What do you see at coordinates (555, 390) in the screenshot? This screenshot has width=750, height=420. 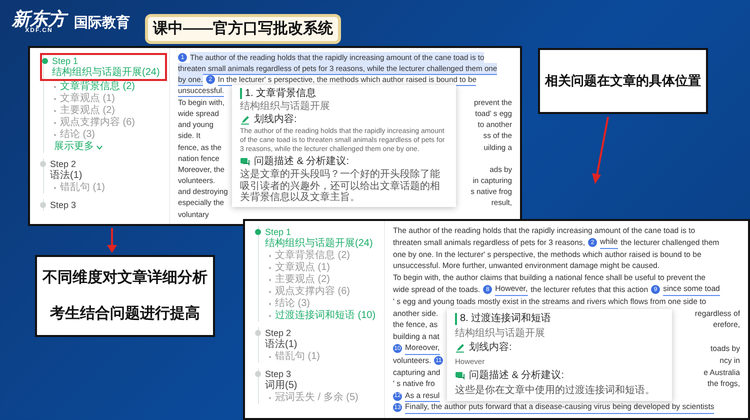 I see `advice-text: 这些是你在文章中使用的过渡连接词和短语。` at bounding box center [555, 390].